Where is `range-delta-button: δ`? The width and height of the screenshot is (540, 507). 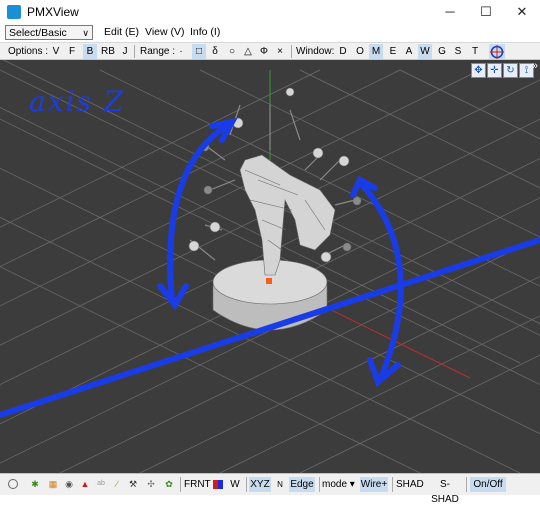
range-delta-button: δ is located at coordinates (215, 51).